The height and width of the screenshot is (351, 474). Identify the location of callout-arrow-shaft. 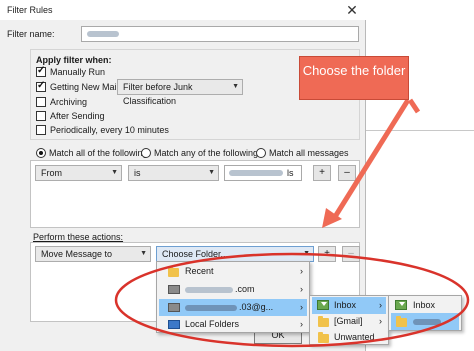
(370, 160).